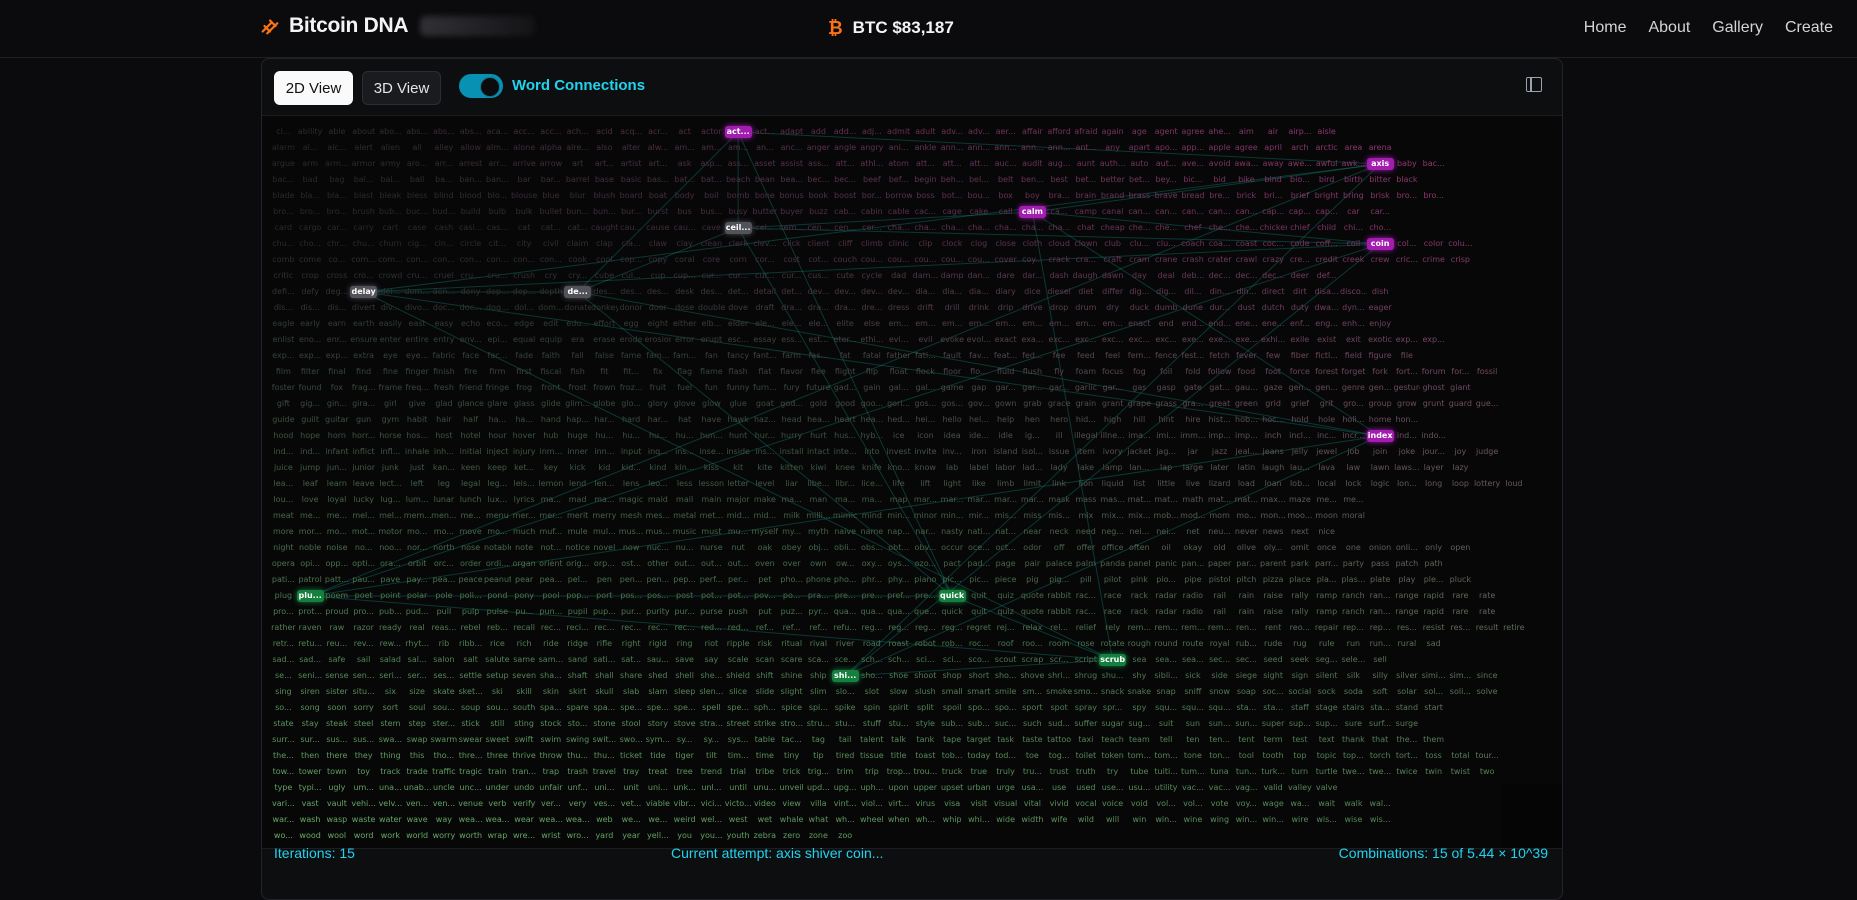  Describe the element at coordinates (818, 532) in the screenshot. I see `word-cell: myth` at that location.